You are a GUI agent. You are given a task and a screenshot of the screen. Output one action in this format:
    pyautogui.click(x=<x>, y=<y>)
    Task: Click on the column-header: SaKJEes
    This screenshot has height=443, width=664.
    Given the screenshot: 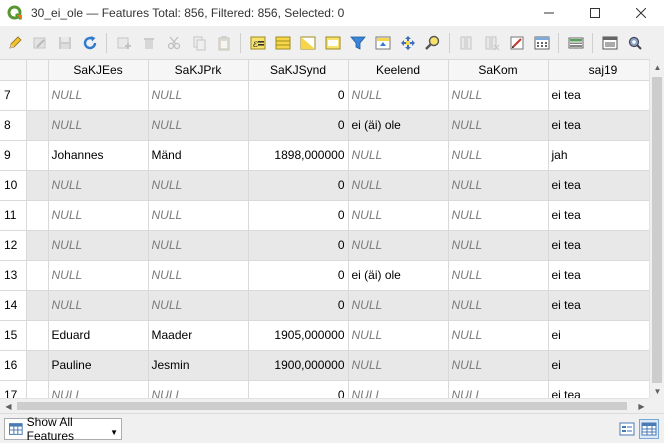 What is the action you would take?
    pyautogui.click(x=98, y=70)
    